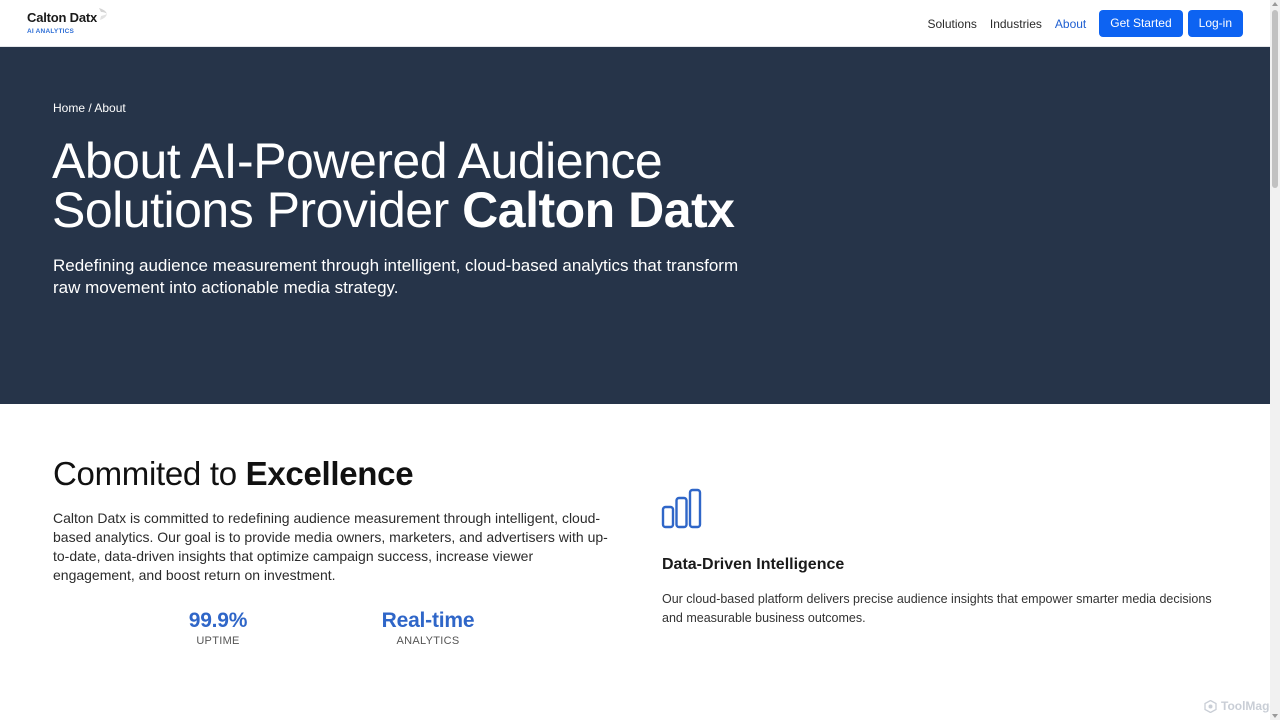  What do you see at coordinates (1210, 706) in the screenshot?
I see `watermark-icon` at bounding box center [1210, 706].